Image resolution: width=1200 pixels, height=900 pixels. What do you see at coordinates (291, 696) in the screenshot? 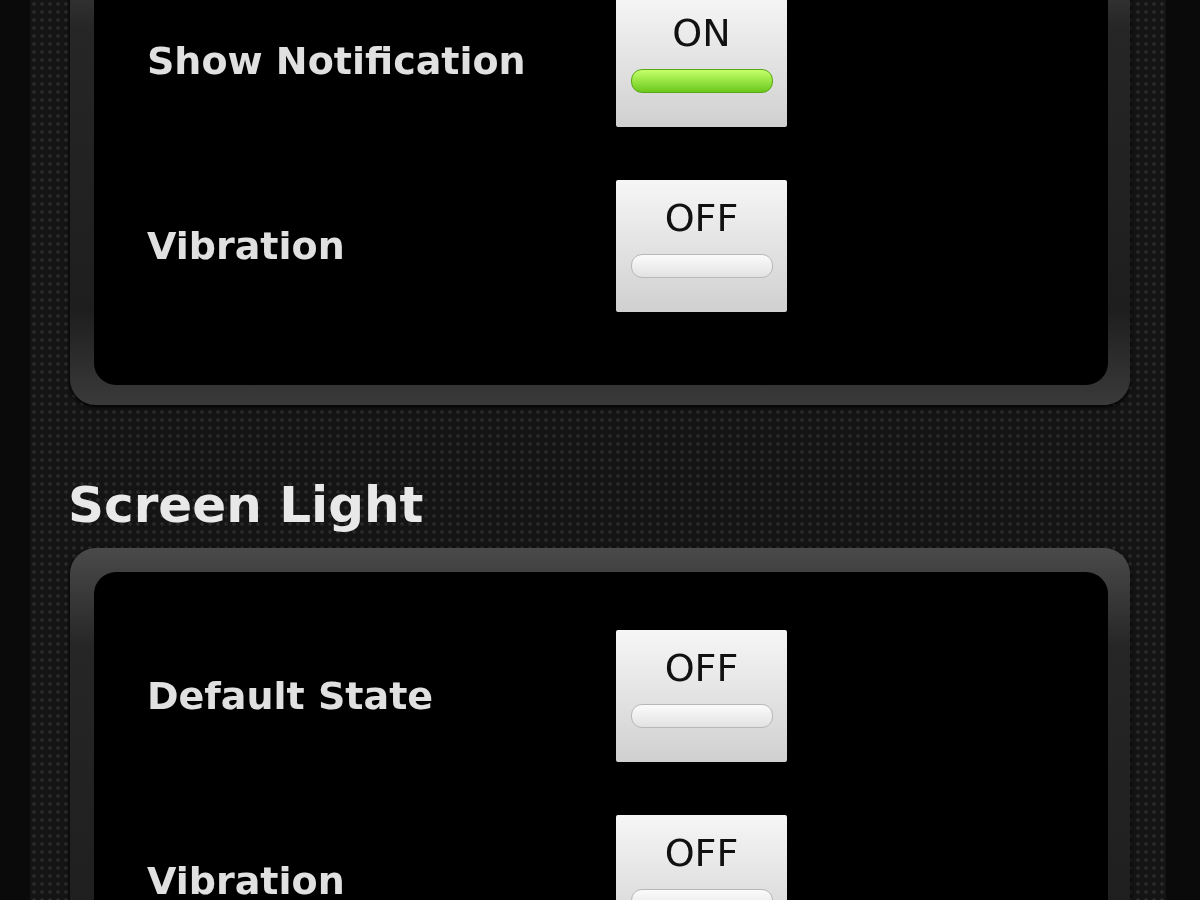
I see `setting-label: Default State` at bounding box center [291, 696].